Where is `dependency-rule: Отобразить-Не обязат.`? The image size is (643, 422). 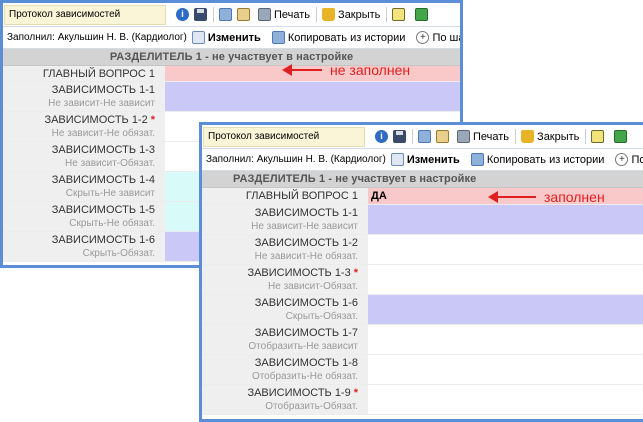 dependency-rule: Отобразить-Не обязат. is located at coordinates (304, 376).